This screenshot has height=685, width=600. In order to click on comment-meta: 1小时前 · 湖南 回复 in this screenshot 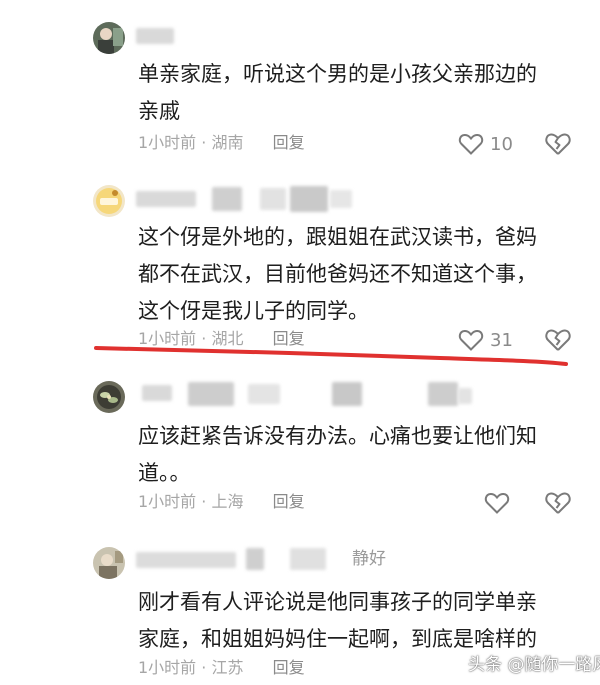, I will do `click(221, 143)`.